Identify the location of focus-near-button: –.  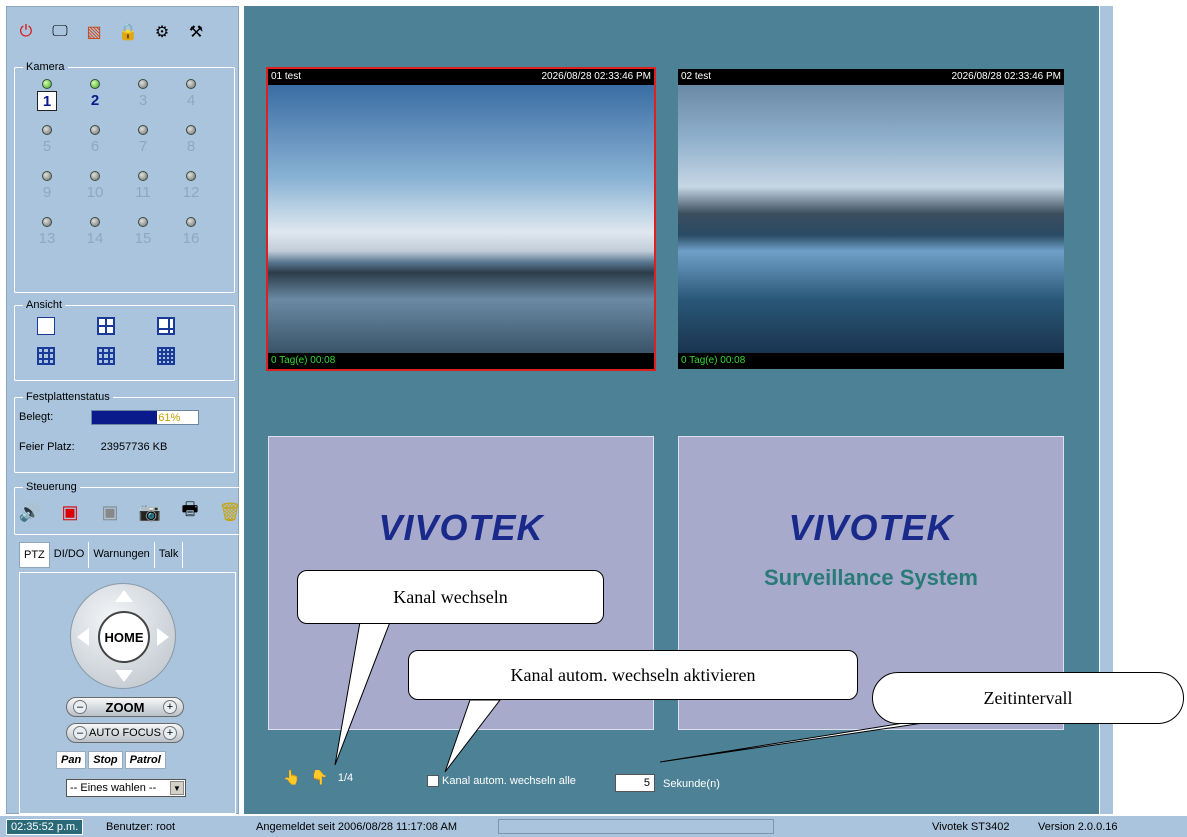
(80, 733).